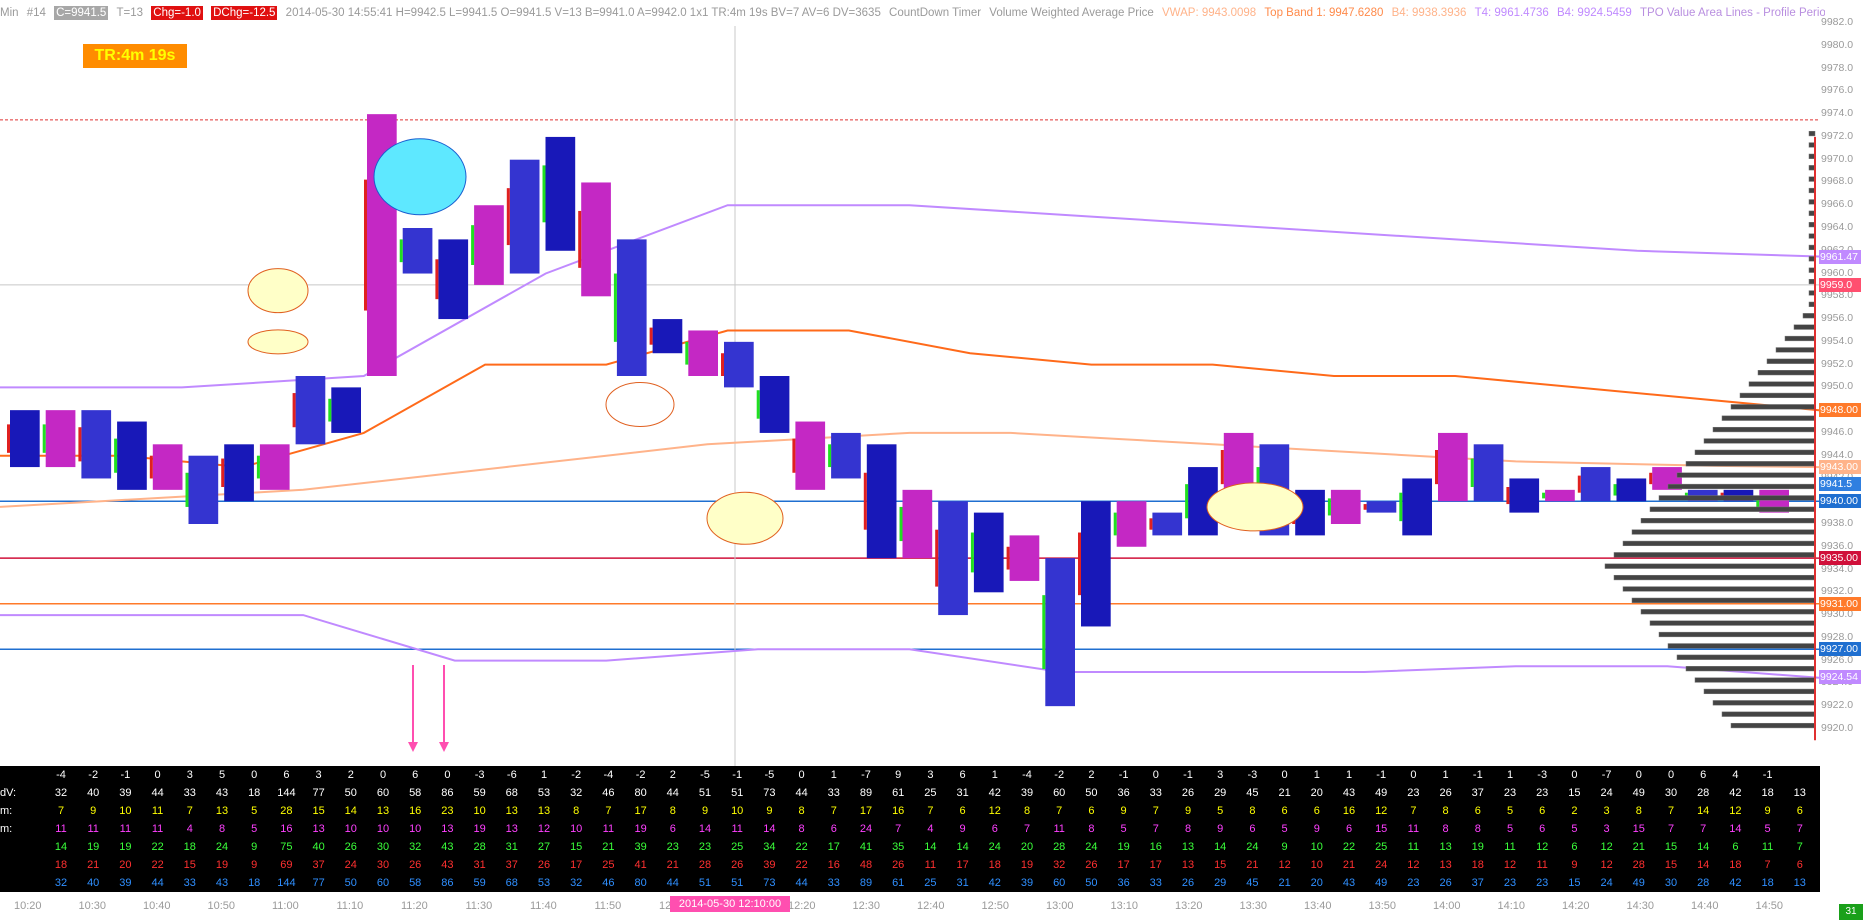  What do you see at coordinates (511, 775) in the screenshot?
I see `stats-cell: -6` at bounding box center [511, 775].